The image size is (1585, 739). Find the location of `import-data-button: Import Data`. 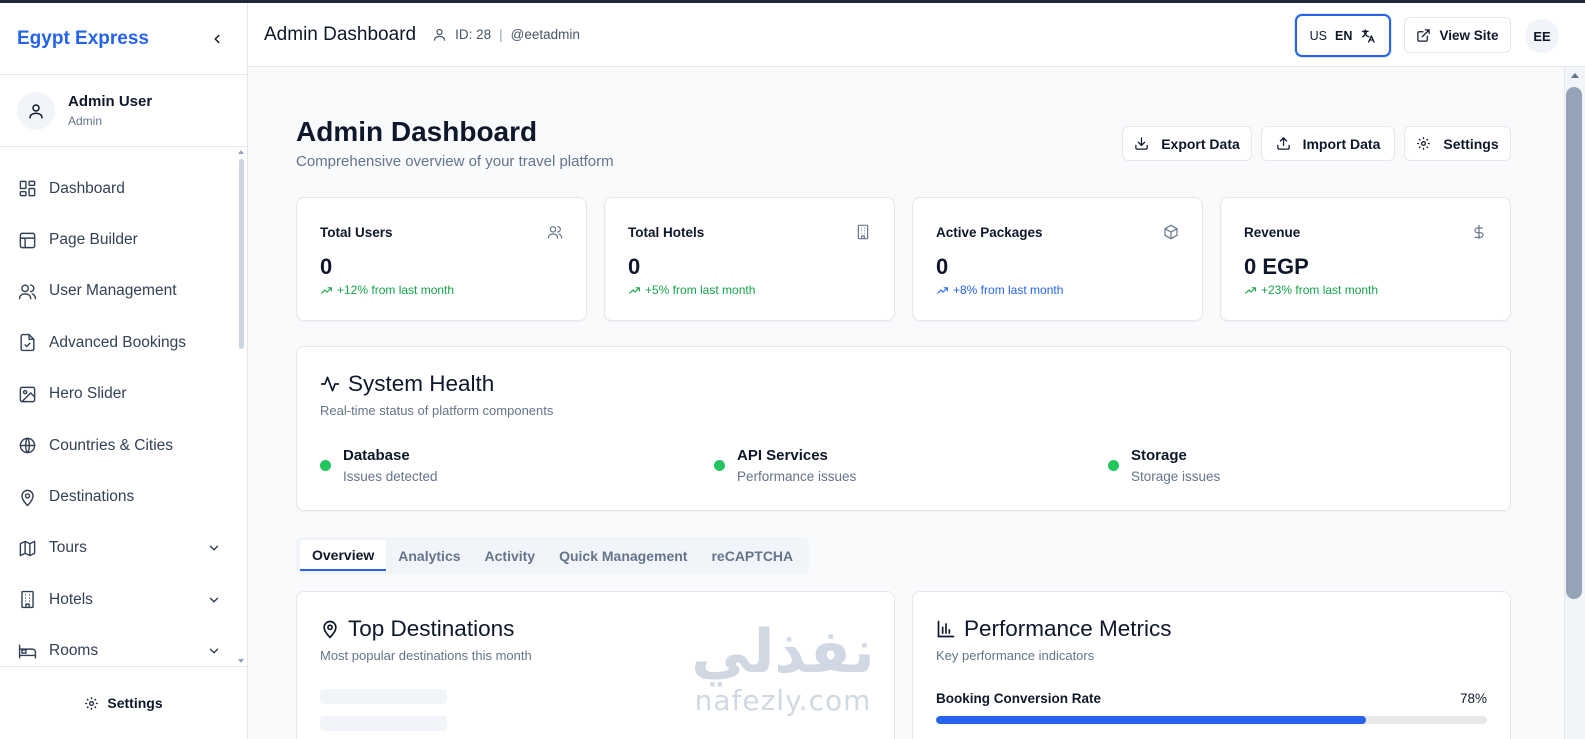

import-data-button: Import Data is located at coordinates (1328, 143).